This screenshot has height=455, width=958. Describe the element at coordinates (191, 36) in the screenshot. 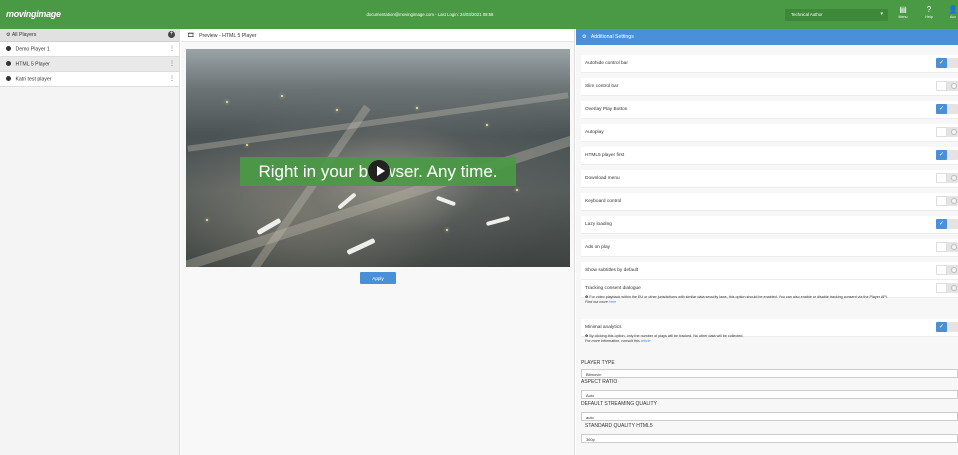

I see `film-icon: 🎞` at that location.